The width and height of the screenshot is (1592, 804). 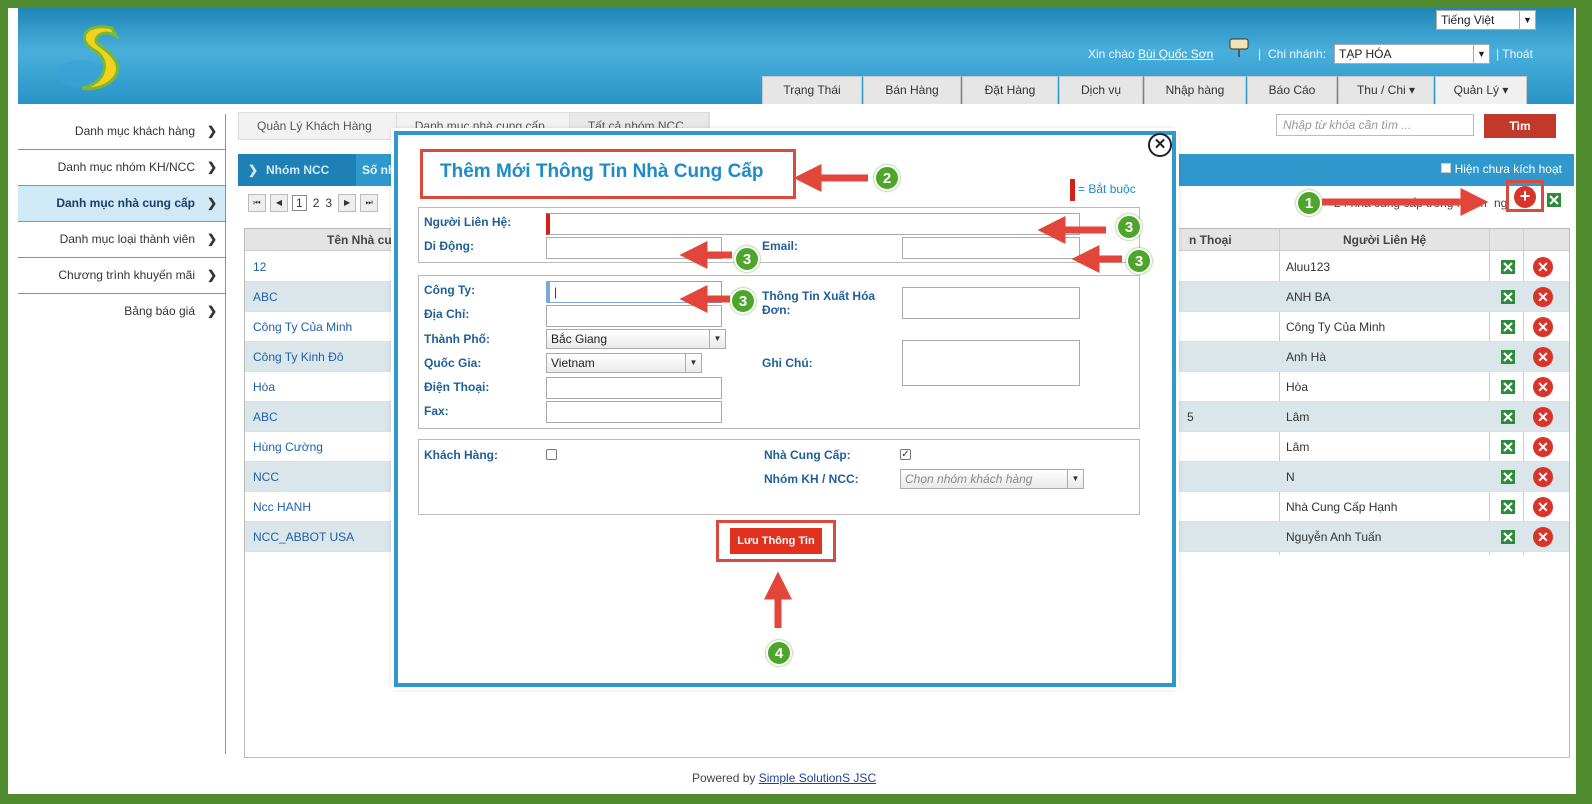 I want to click on note-textarea, so click(x=991, y=363).